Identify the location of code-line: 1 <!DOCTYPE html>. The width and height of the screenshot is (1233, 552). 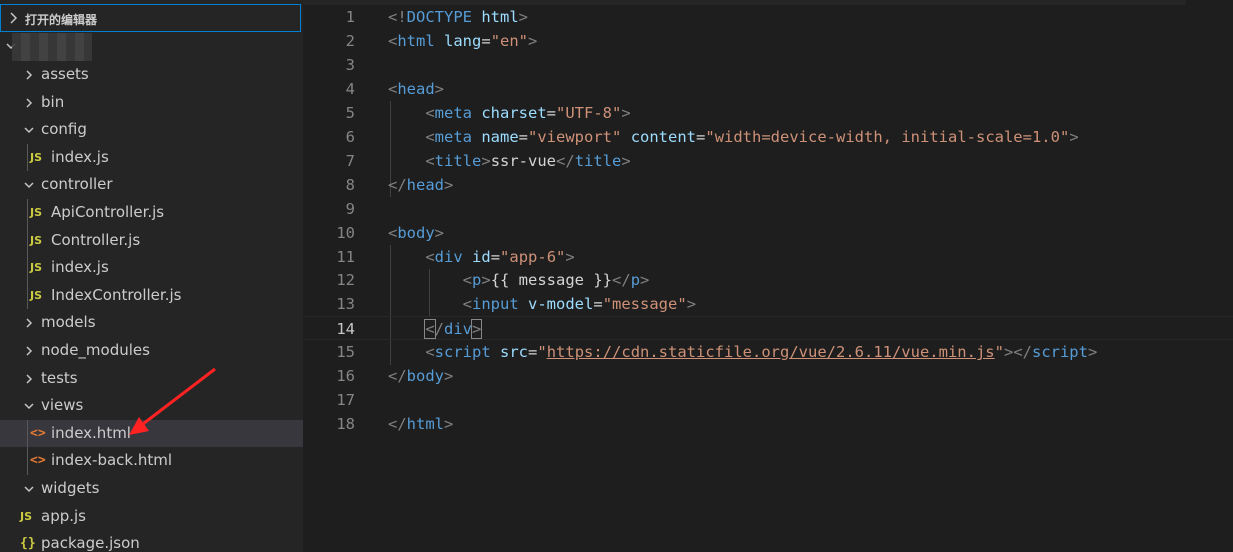
(768, 17).